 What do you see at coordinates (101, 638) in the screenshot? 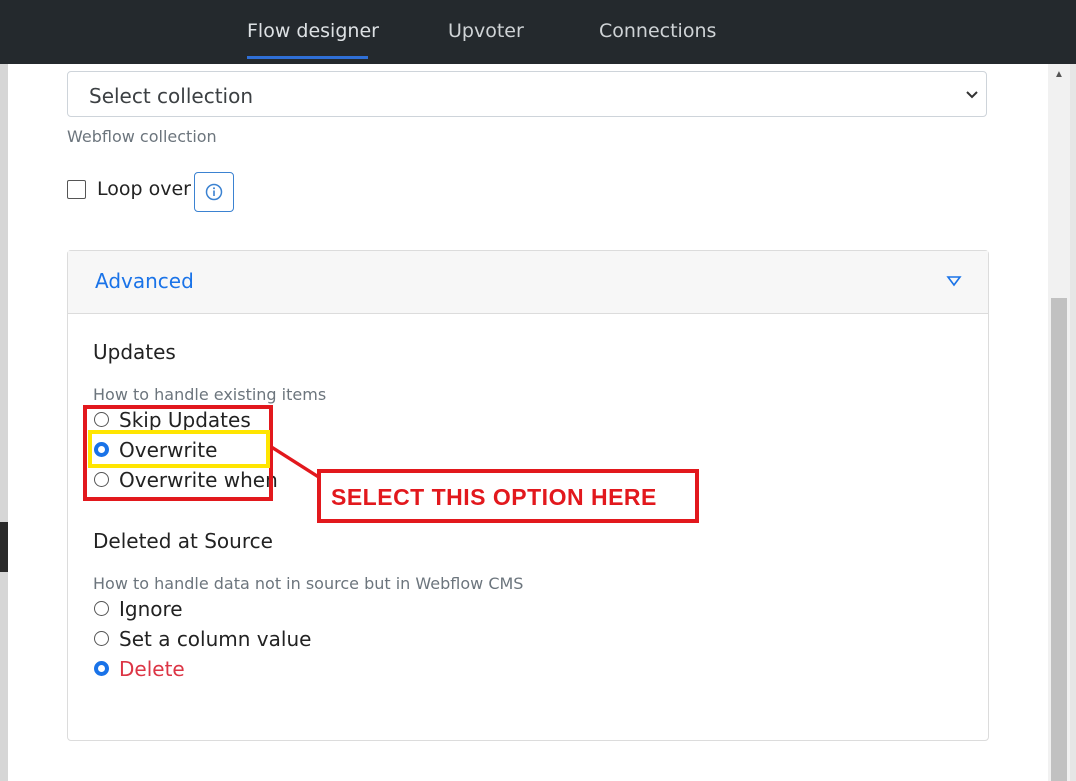
I see `radio-set-column-value` at bounding box center [101, 638].